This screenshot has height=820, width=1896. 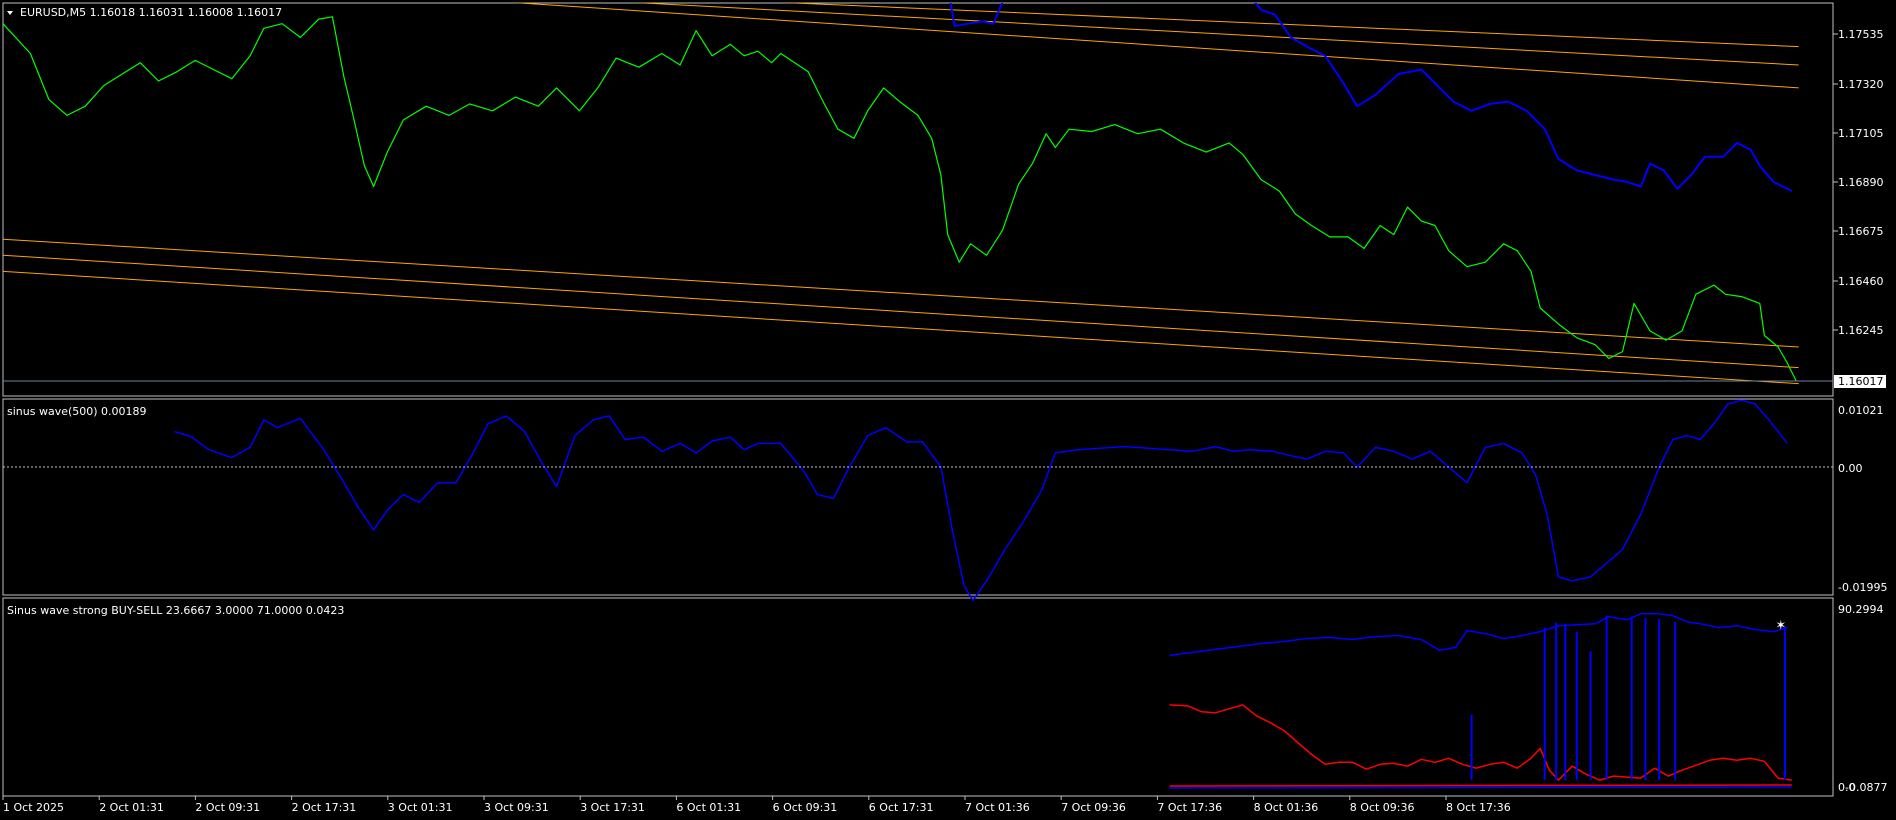 What do you see at coordinates (1861, 84) in the screenshot?
I see `price-tick: 1.17320` at bounding box center [1861, 84].